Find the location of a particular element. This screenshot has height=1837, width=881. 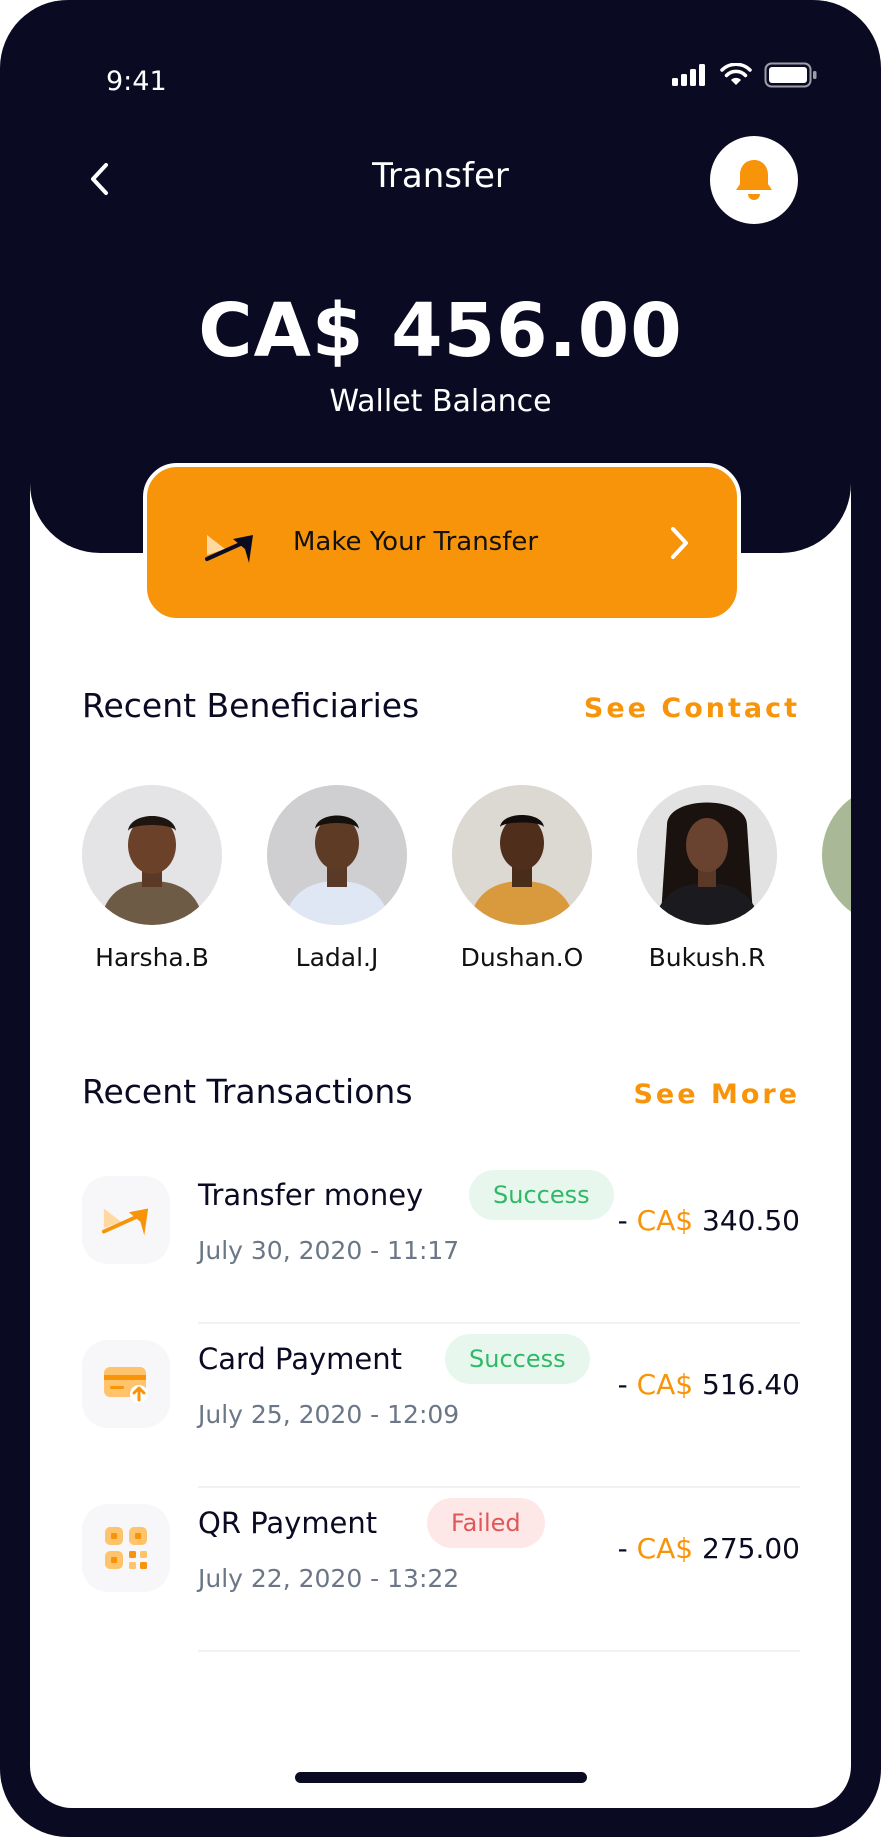

notifications-button is located at coordinates (754, 180).